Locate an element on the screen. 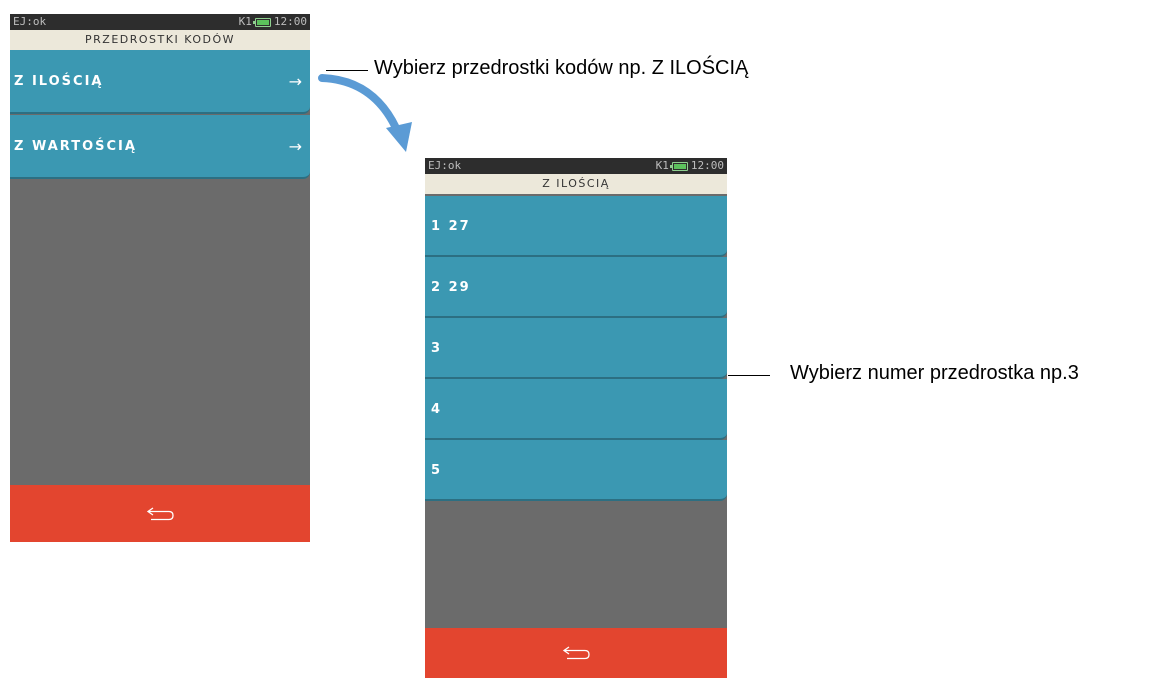 Image resolution: width=1149 pixels, height=678 pixels. menu-list: Z ILOŚCIĄ → Z WARTOŚCIĄ → is located at coordinates (160, 114).